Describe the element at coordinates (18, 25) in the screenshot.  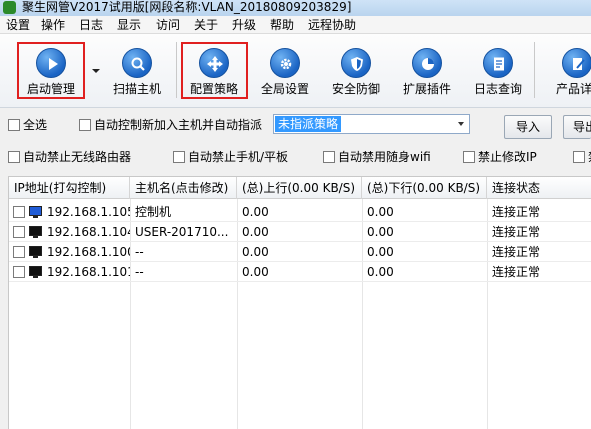
I see `menu-settings: 设置` at that location.